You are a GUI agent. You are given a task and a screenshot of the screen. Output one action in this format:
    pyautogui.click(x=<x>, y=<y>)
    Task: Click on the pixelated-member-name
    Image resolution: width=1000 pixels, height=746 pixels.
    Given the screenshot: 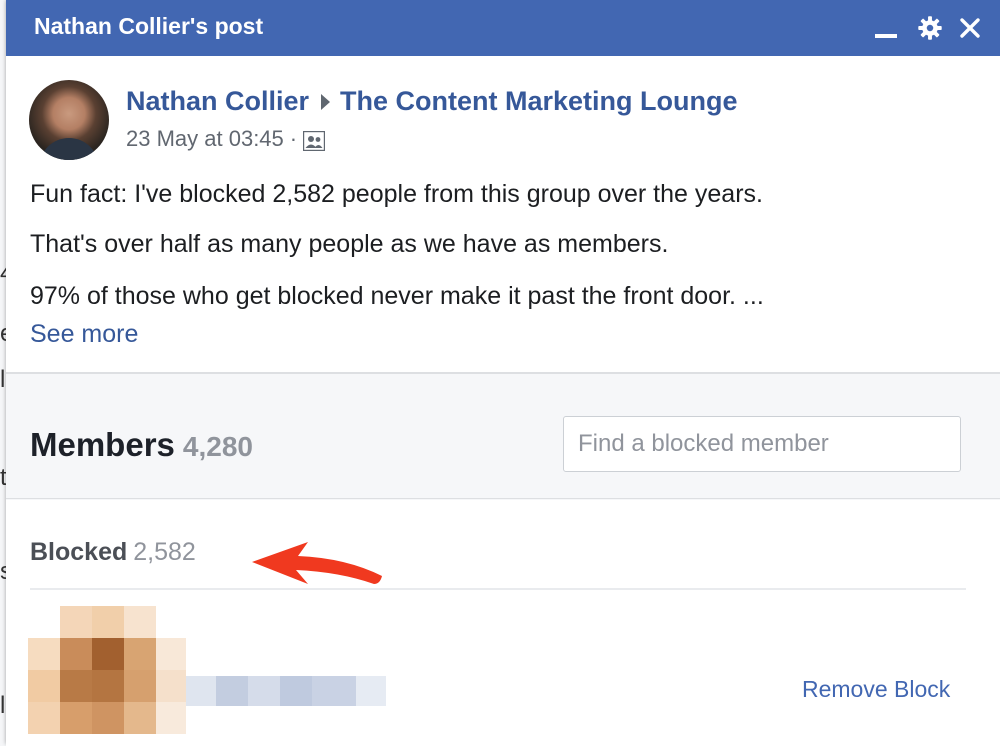 What is the action you would take?
    pyautogui.click(x=286, y=691)
    